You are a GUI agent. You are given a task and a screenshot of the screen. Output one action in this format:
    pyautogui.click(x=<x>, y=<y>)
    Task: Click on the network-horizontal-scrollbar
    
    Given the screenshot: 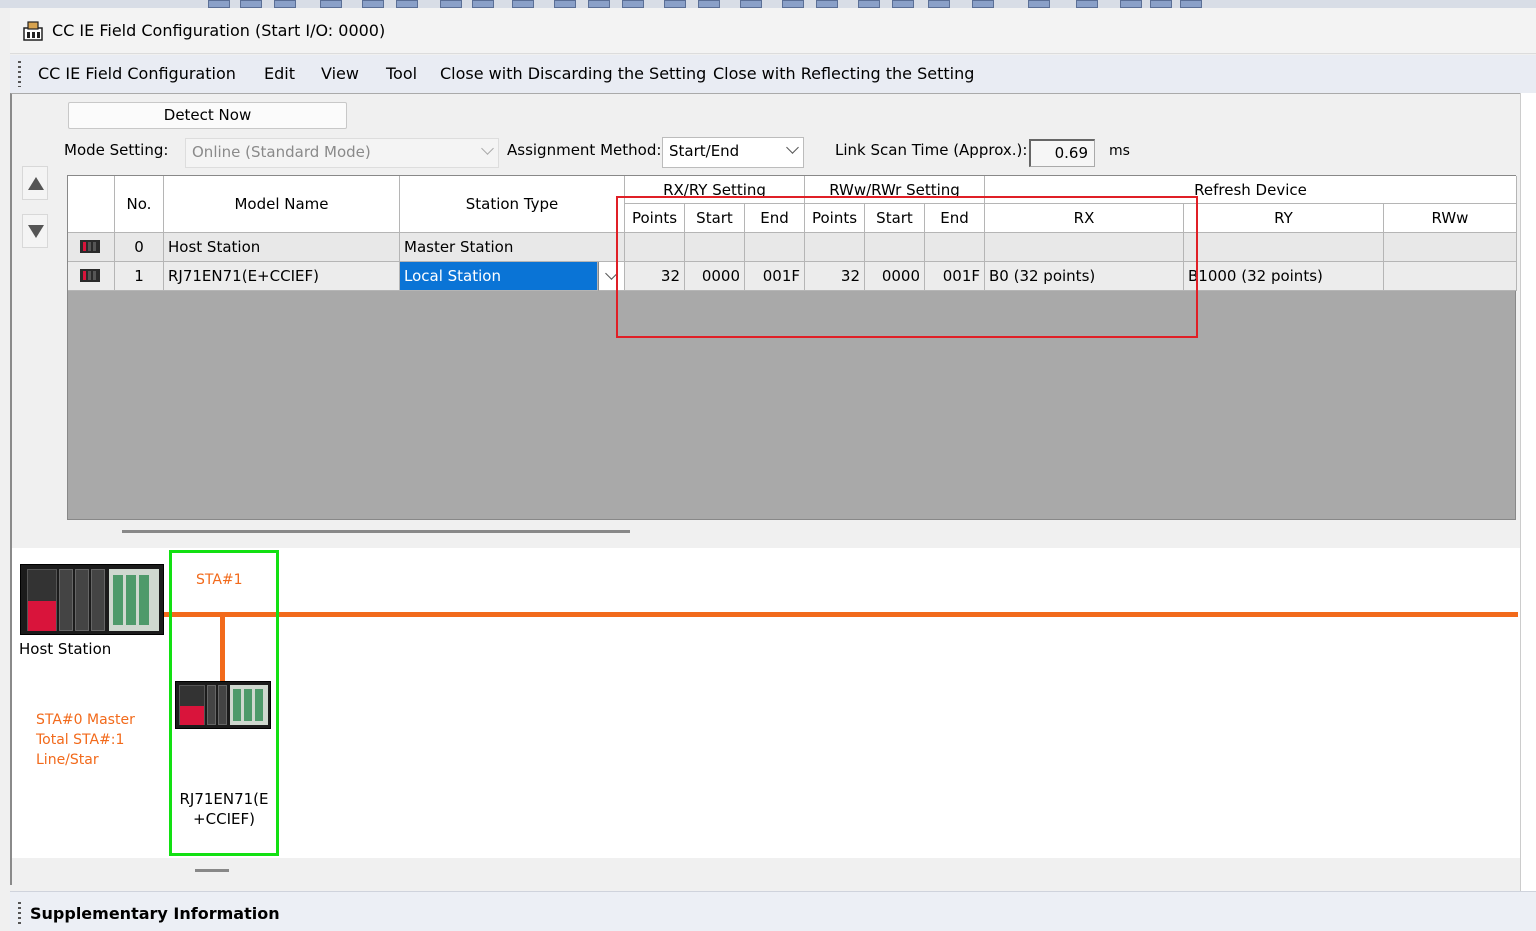 What is the action you would take?
    pyautogui.click(x=845, y=871)
    